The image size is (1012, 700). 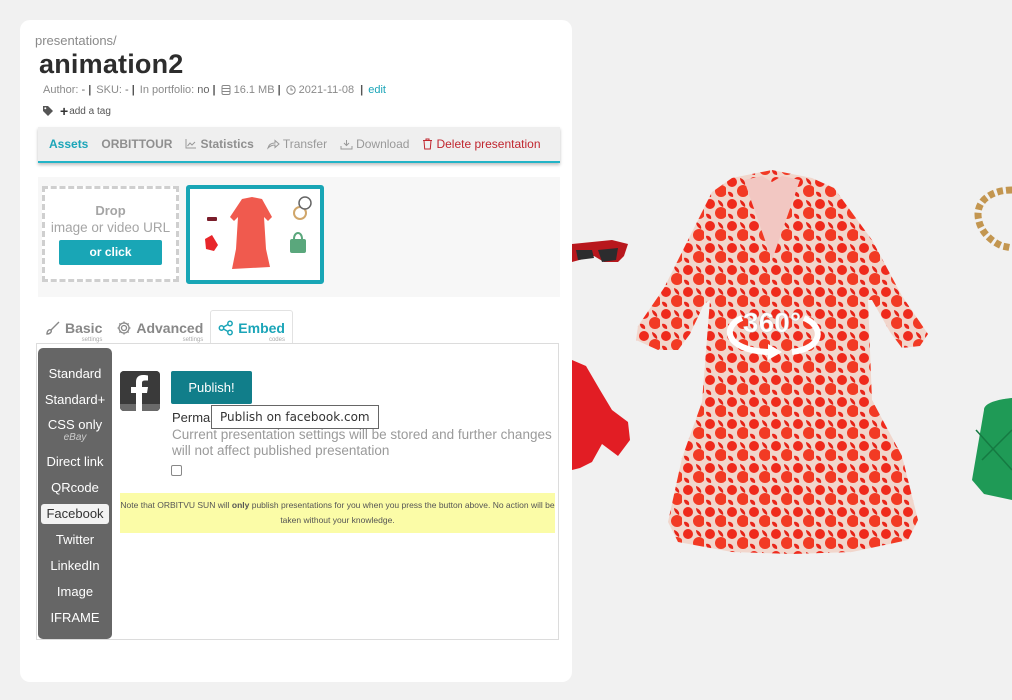 What do you see at coordinates (90, 111) in the screenshot?
I see `add-tag-link: add a tag` at bounding box center [90, 111].